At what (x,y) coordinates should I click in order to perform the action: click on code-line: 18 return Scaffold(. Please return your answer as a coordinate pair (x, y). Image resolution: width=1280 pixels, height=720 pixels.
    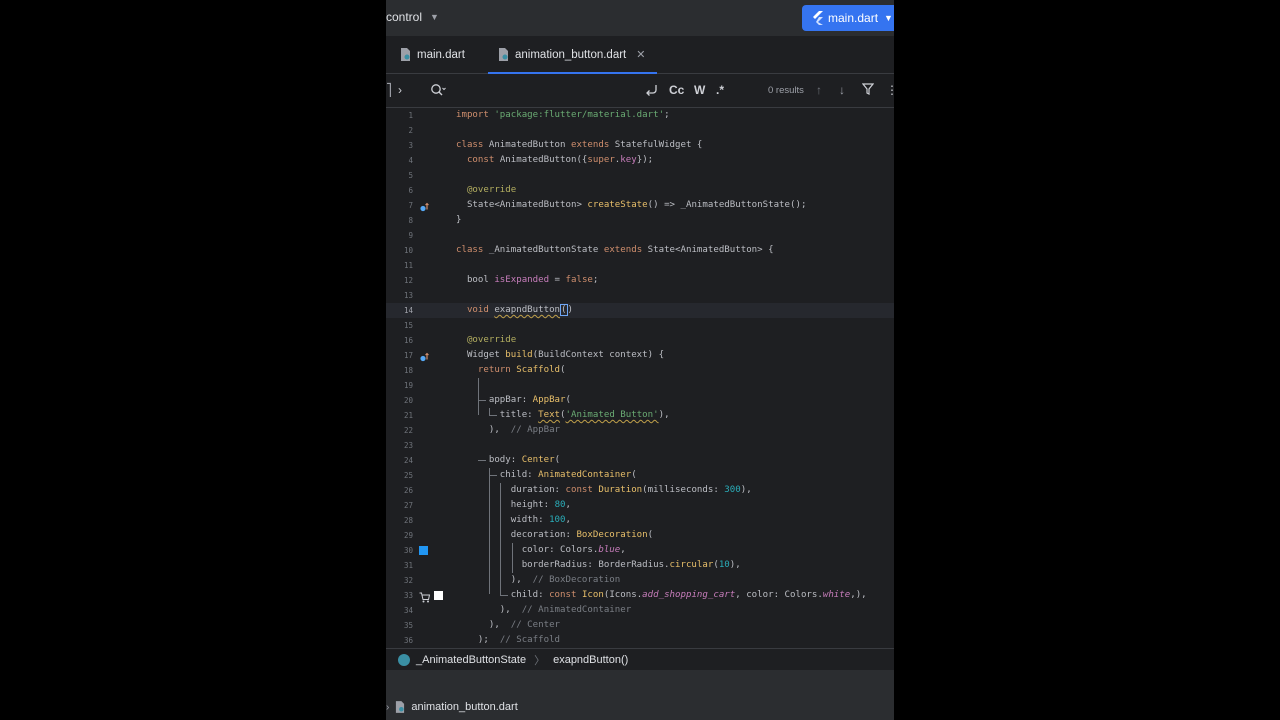
    Looking at the image, I should click on (640, 370).